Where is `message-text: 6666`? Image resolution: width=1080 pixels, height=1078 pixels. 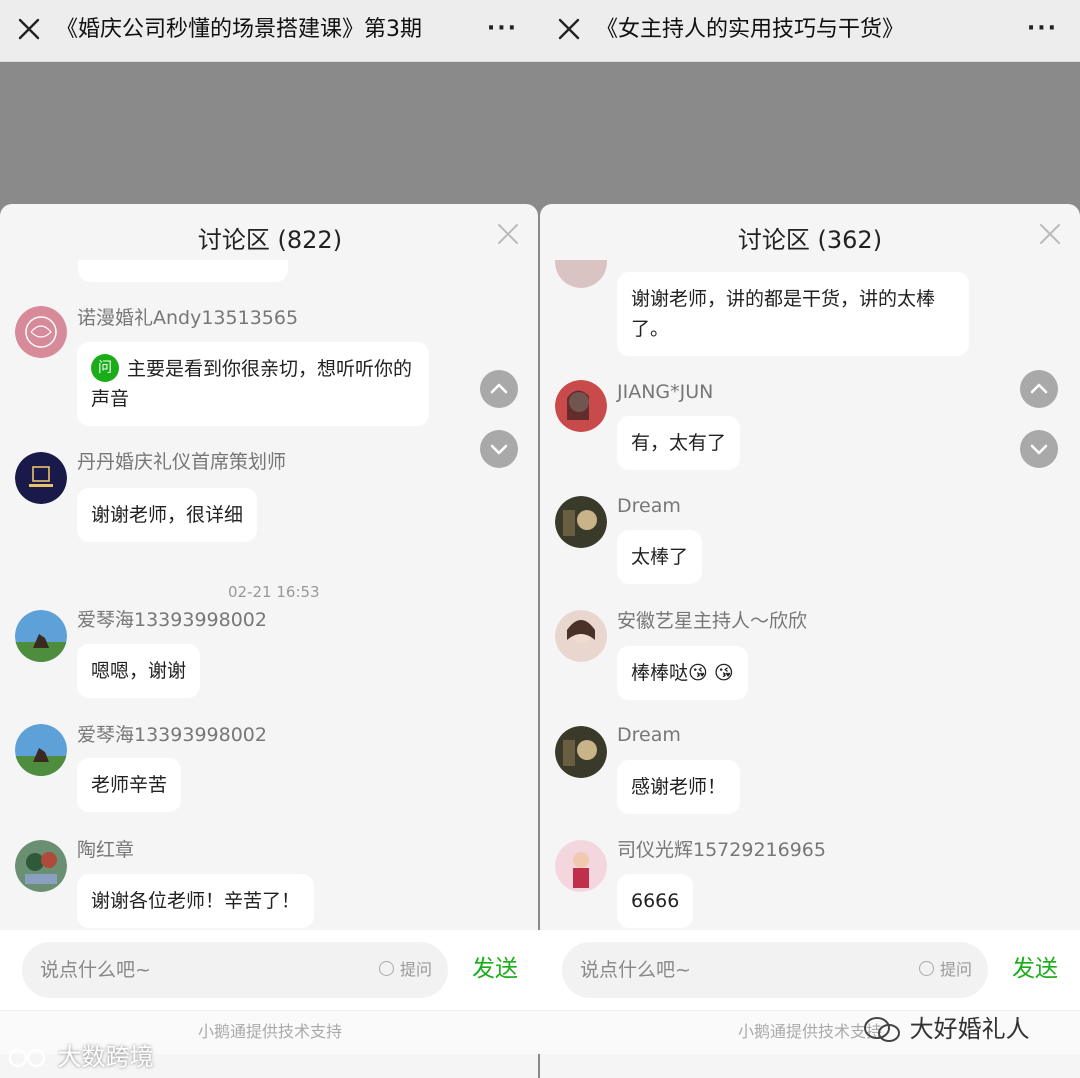 message-text: 6666 is located at coordinates (655, 901).